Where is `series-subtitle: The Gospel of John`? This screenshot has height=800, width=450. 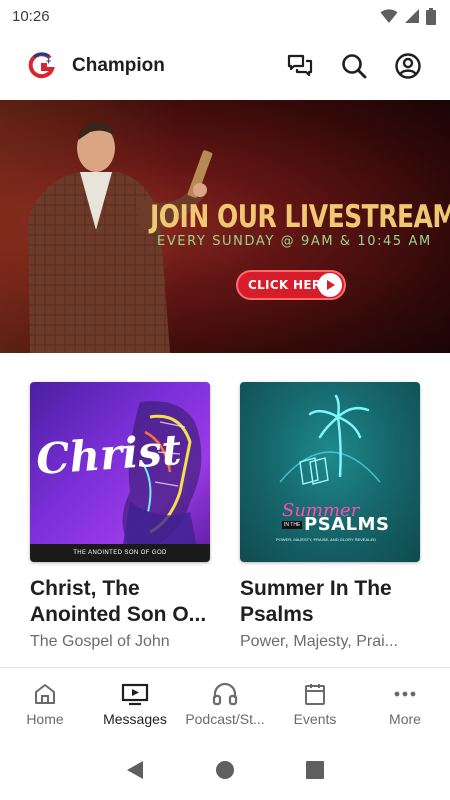 series-subtitle: The Gospel of John is located at coordinates (100, 641).